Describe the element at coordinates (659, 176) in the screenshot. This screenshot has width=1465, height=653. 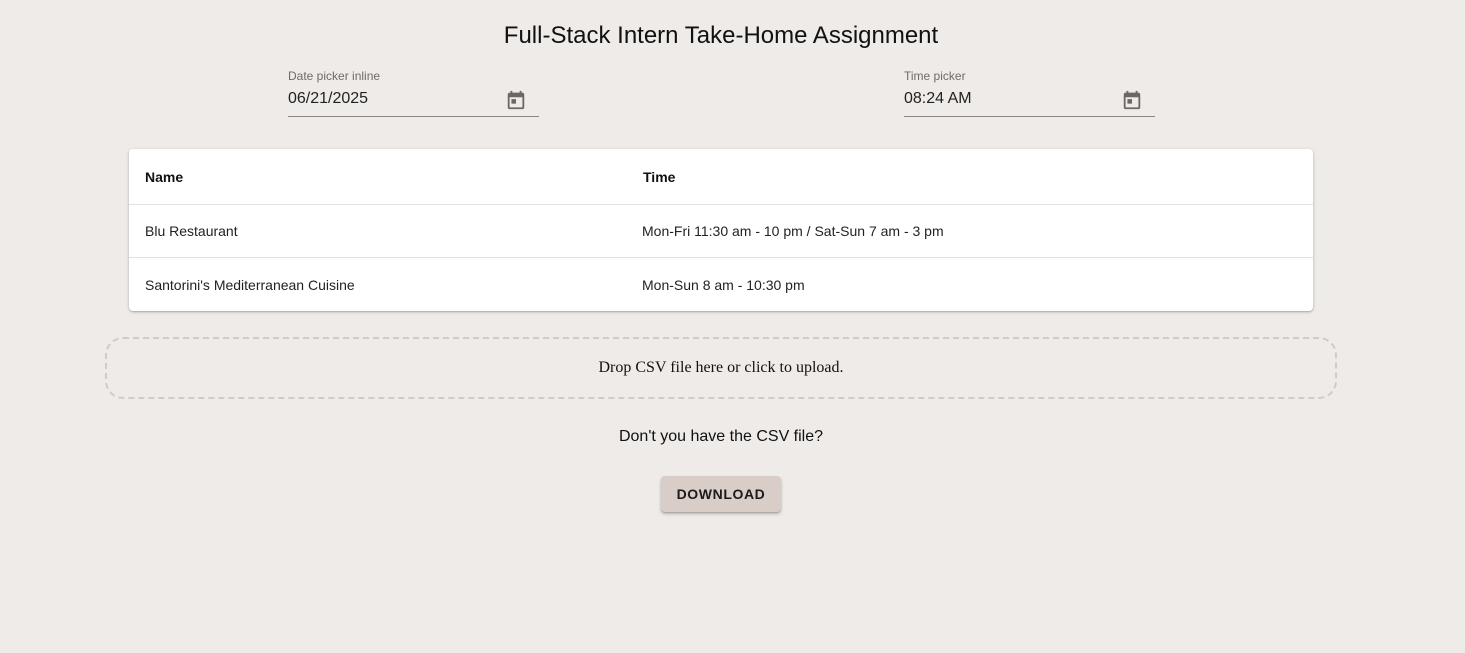
I see `column-header-time: Time` at that location.